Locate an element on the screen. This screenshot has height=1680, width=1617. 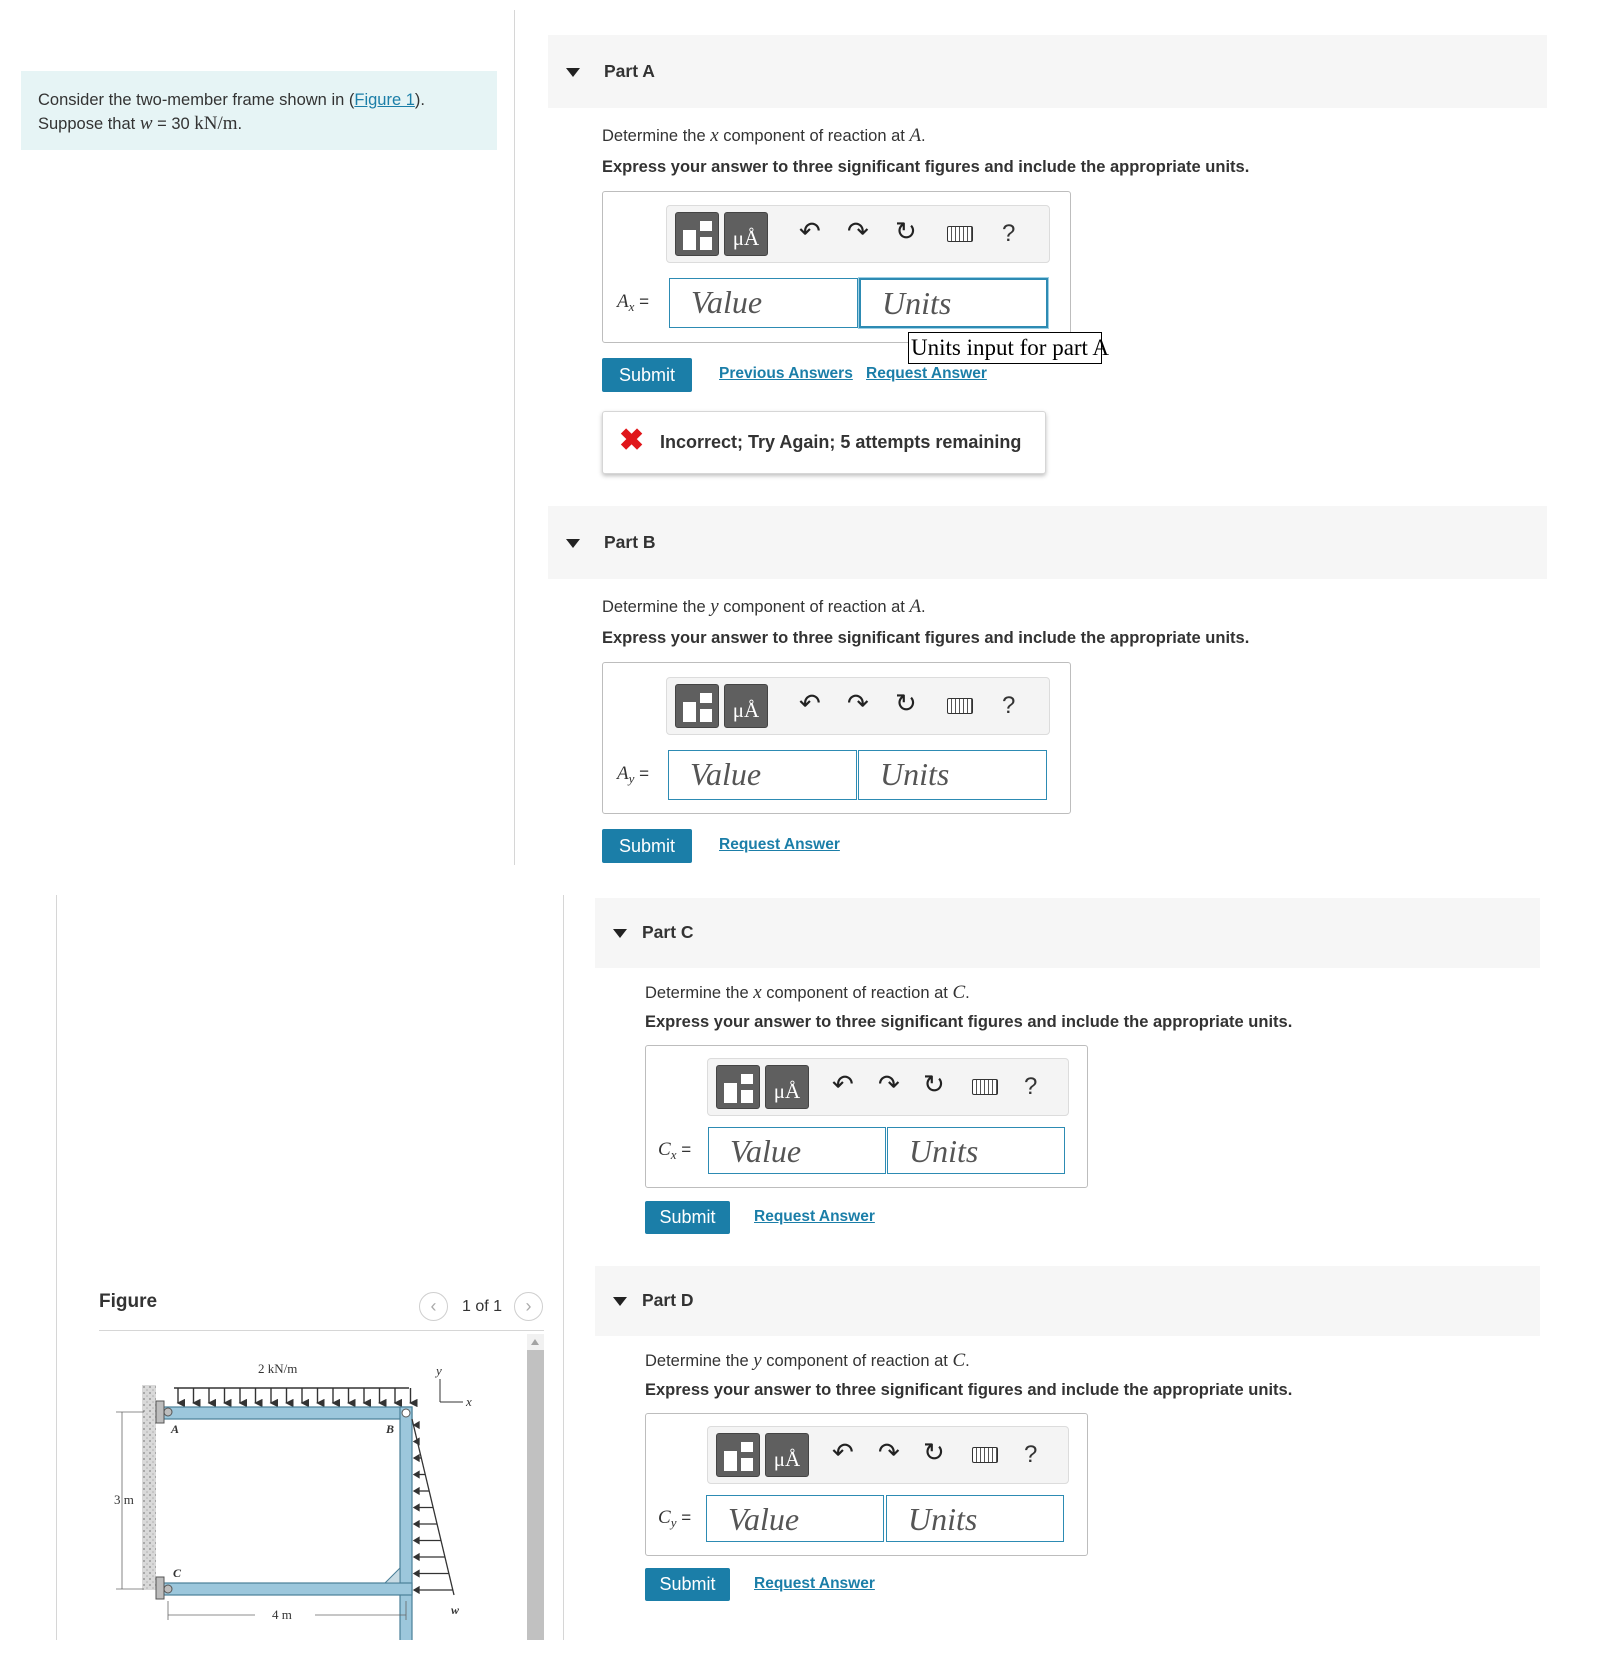
question-end: . is located at coordinates (967, 993).